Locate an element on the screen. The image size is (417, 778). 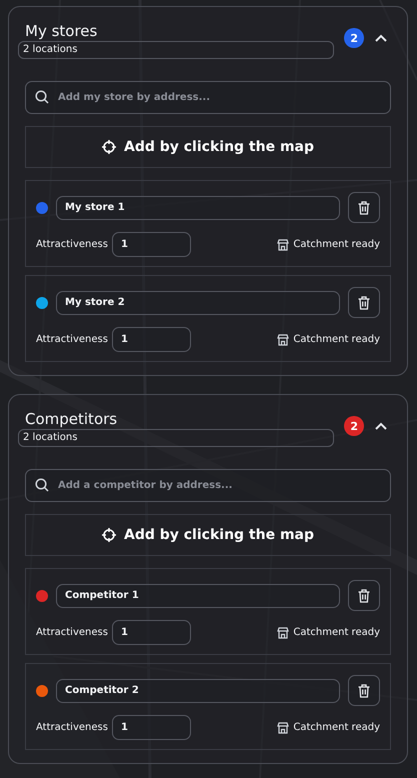
name-field: Competitor 2 is located at coordinates (198, 690).